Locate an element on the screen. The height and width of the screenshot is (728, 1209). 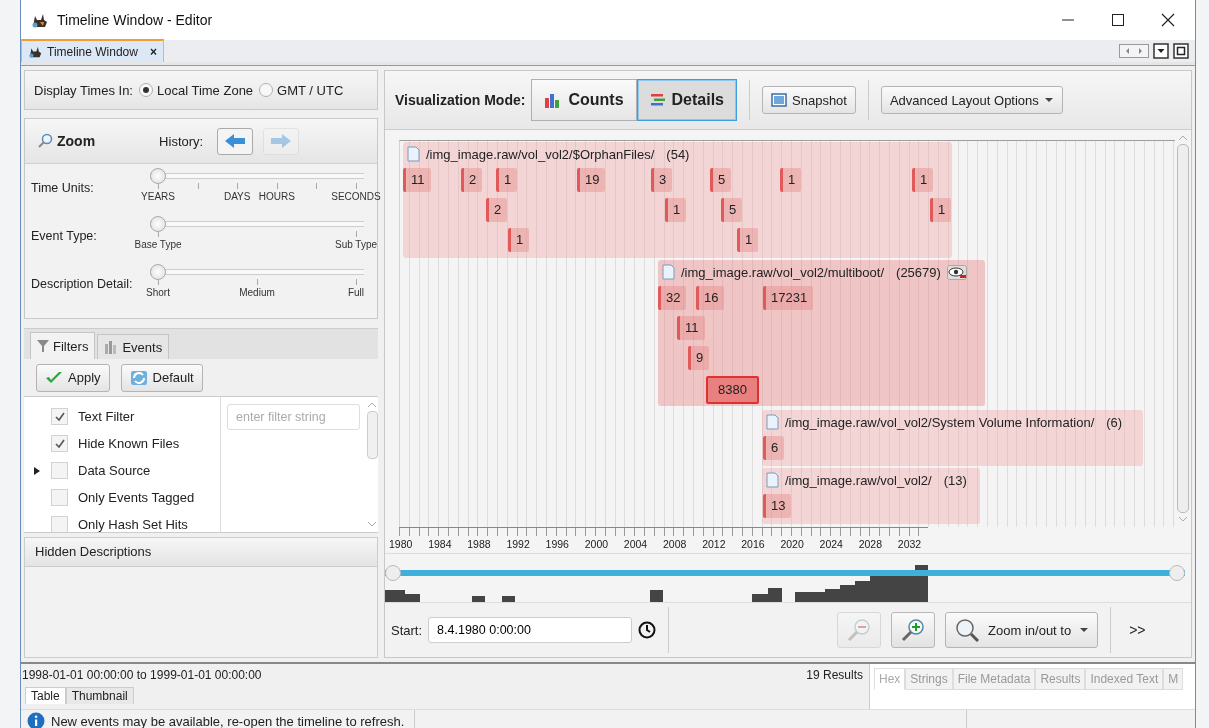
tab-label: Timeline Window is located at coordinates (92, 51).